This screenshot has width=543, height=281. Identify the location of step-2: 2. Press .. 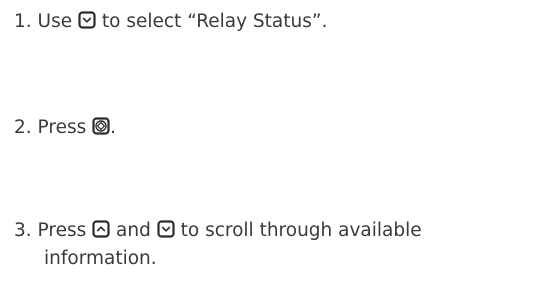
(65, 128).